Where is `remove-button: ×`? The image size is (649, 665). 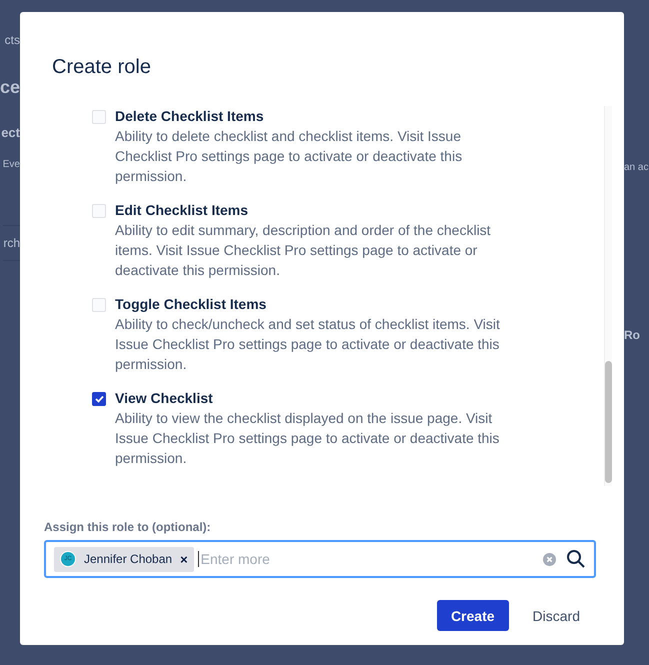 remove-button: × is located at coordinates (184, 559).